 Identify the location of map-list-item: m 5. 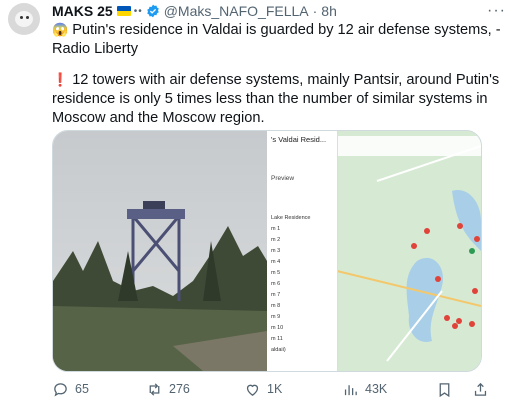
(275, 273).